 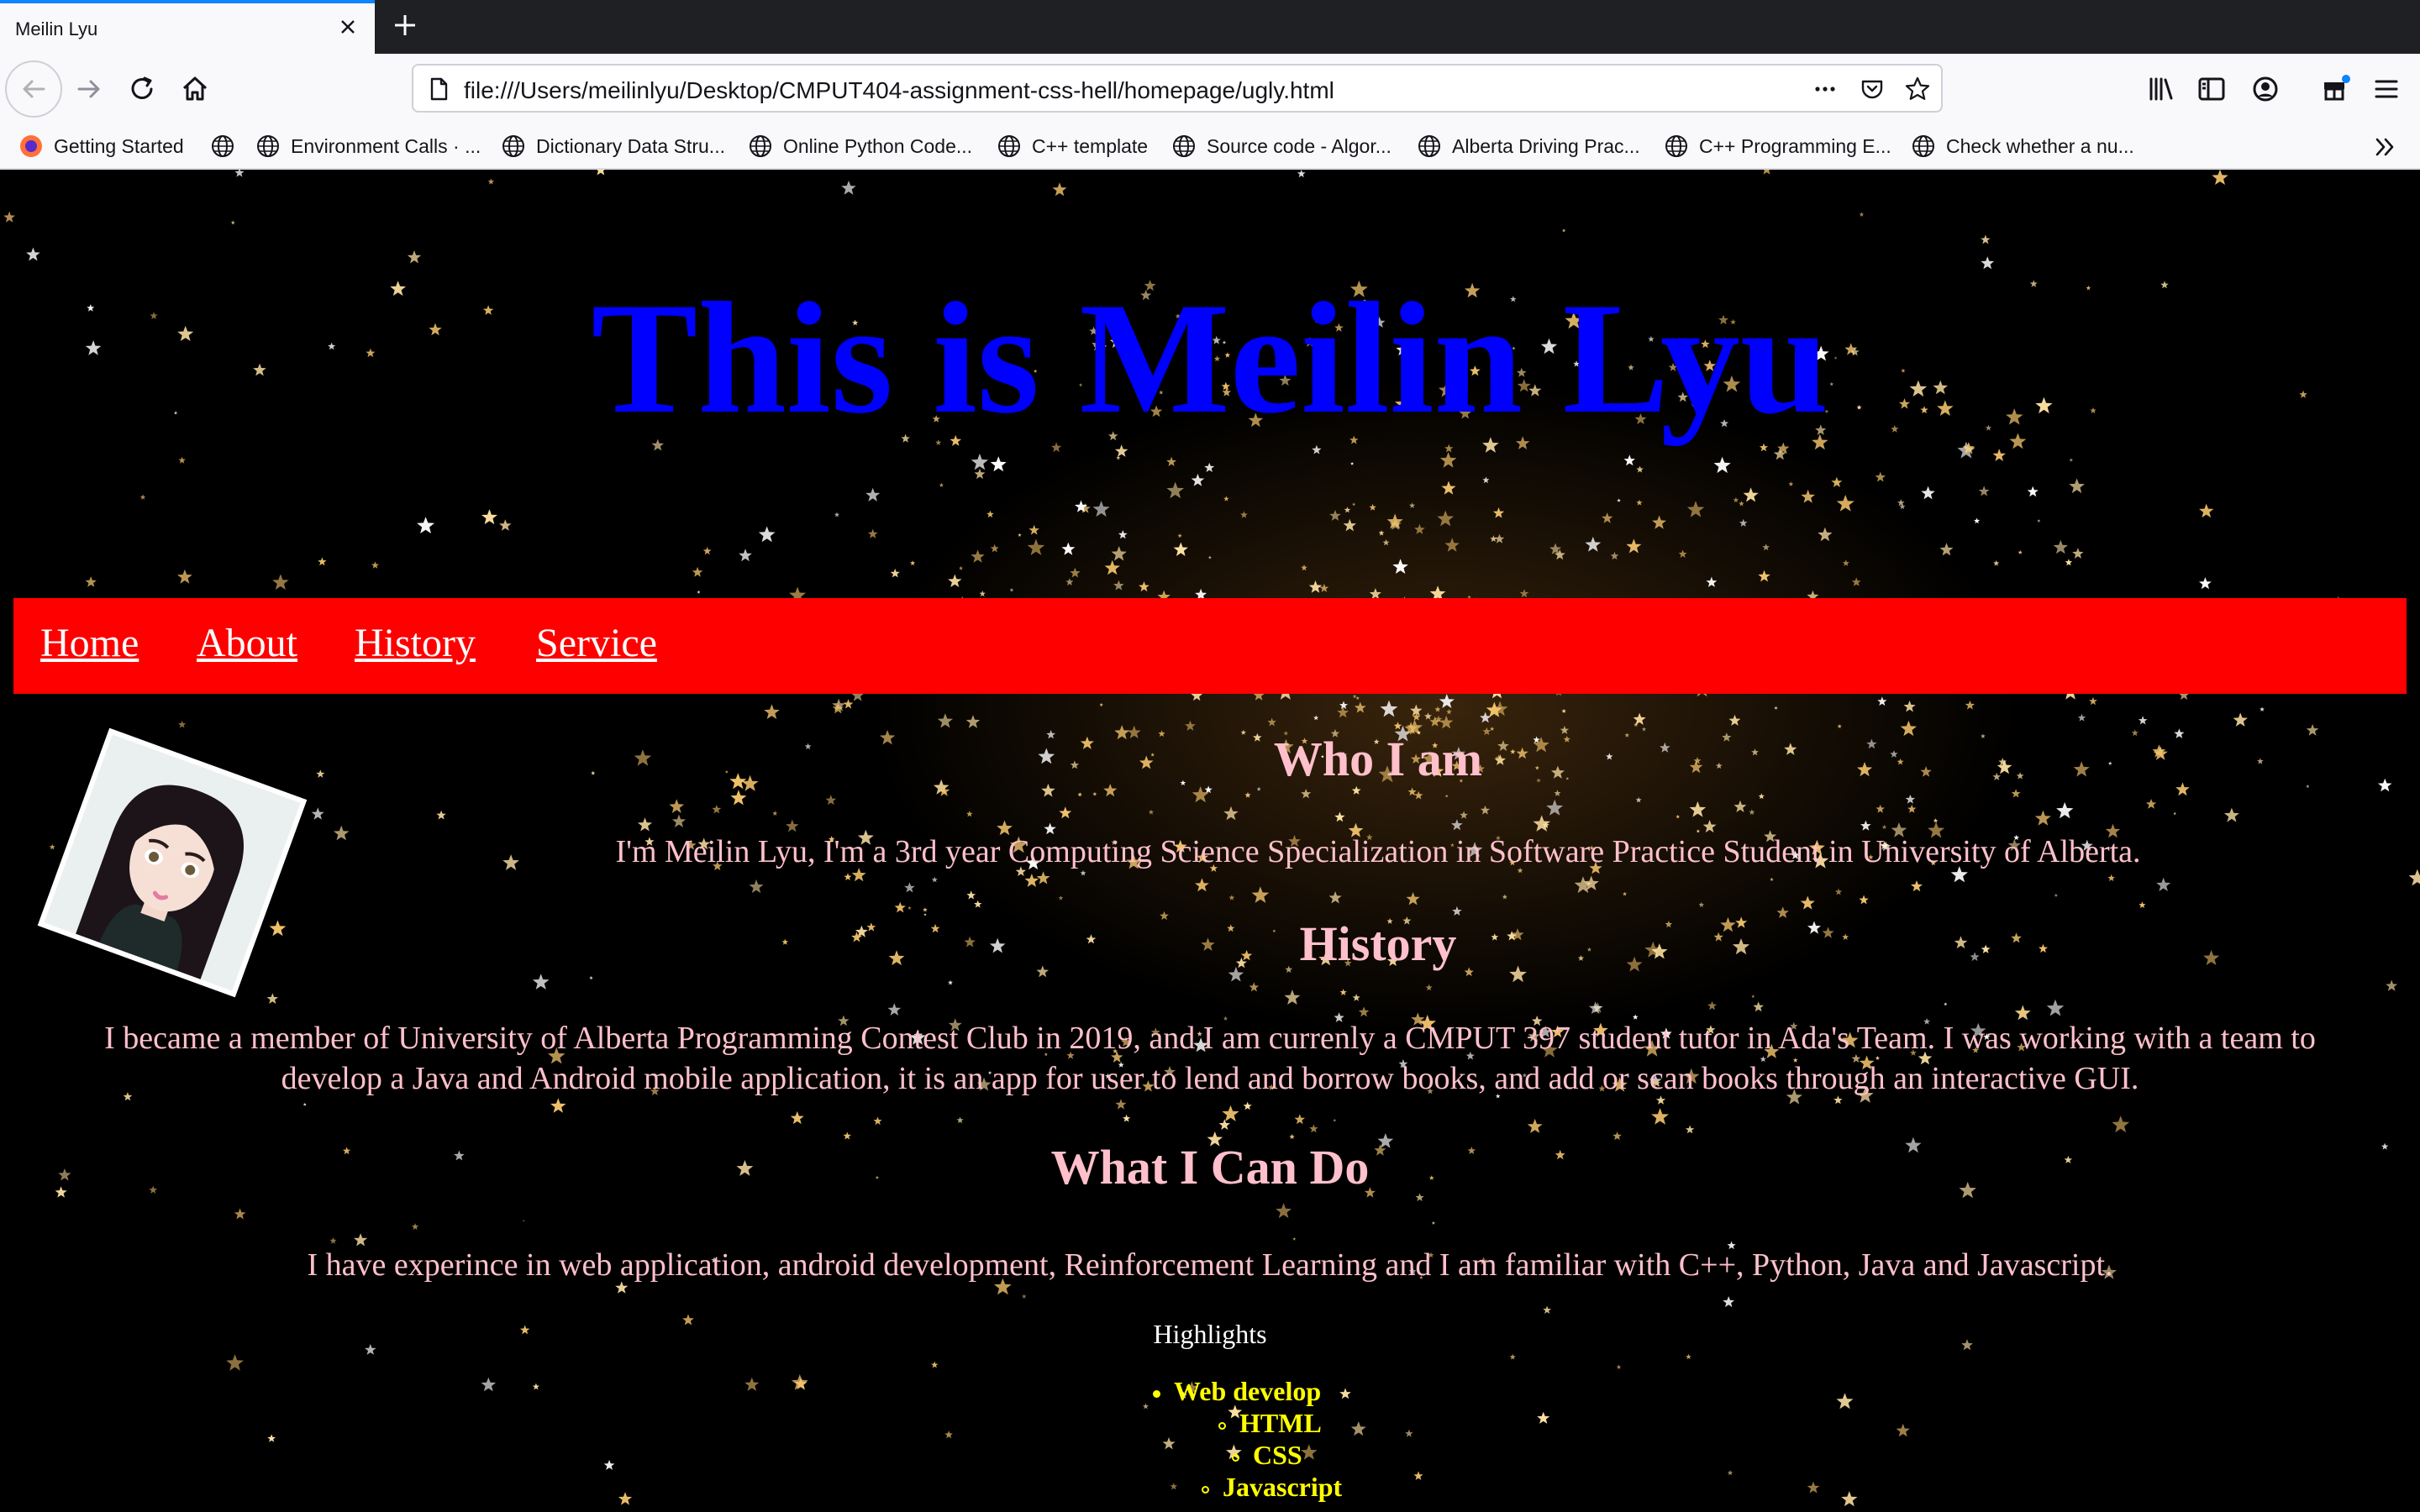 I want to click on menu-history-link: History, so click(x=415, y=643).